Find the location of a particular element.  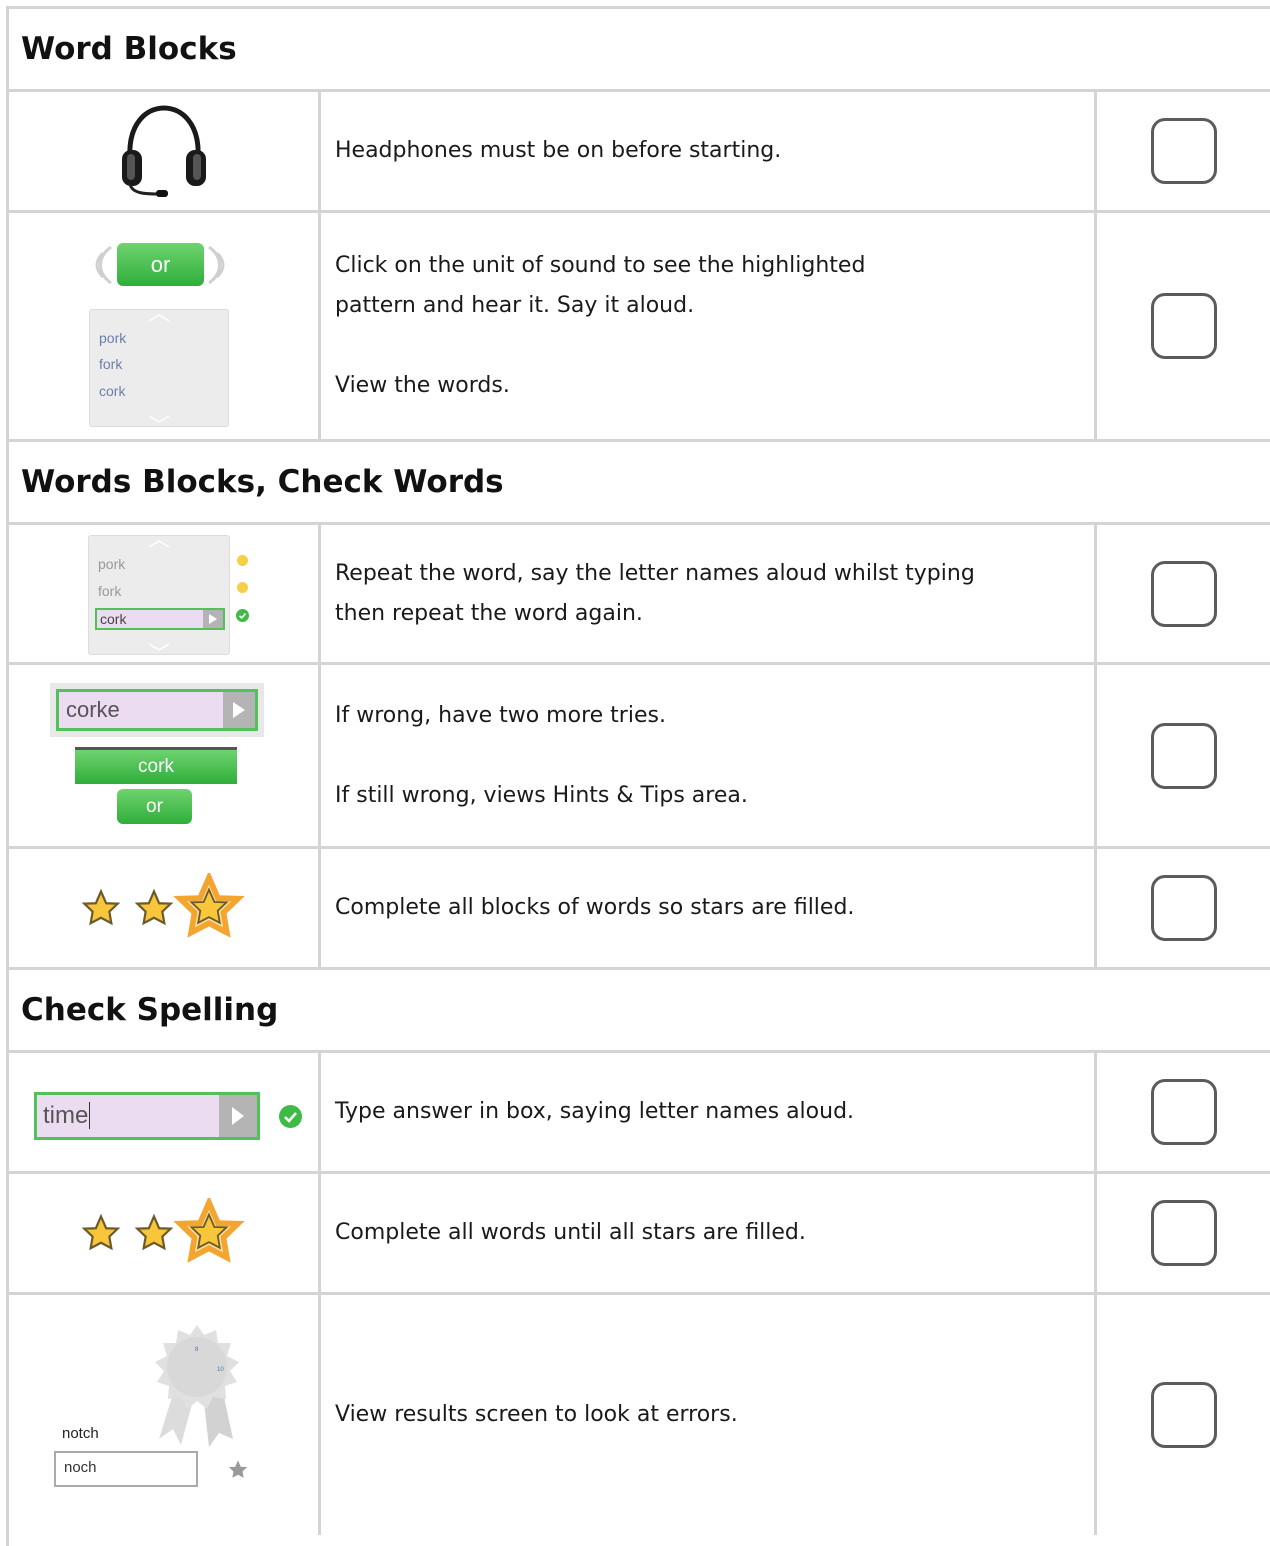

typed-word: noch is located at coordinates (80, 1467).